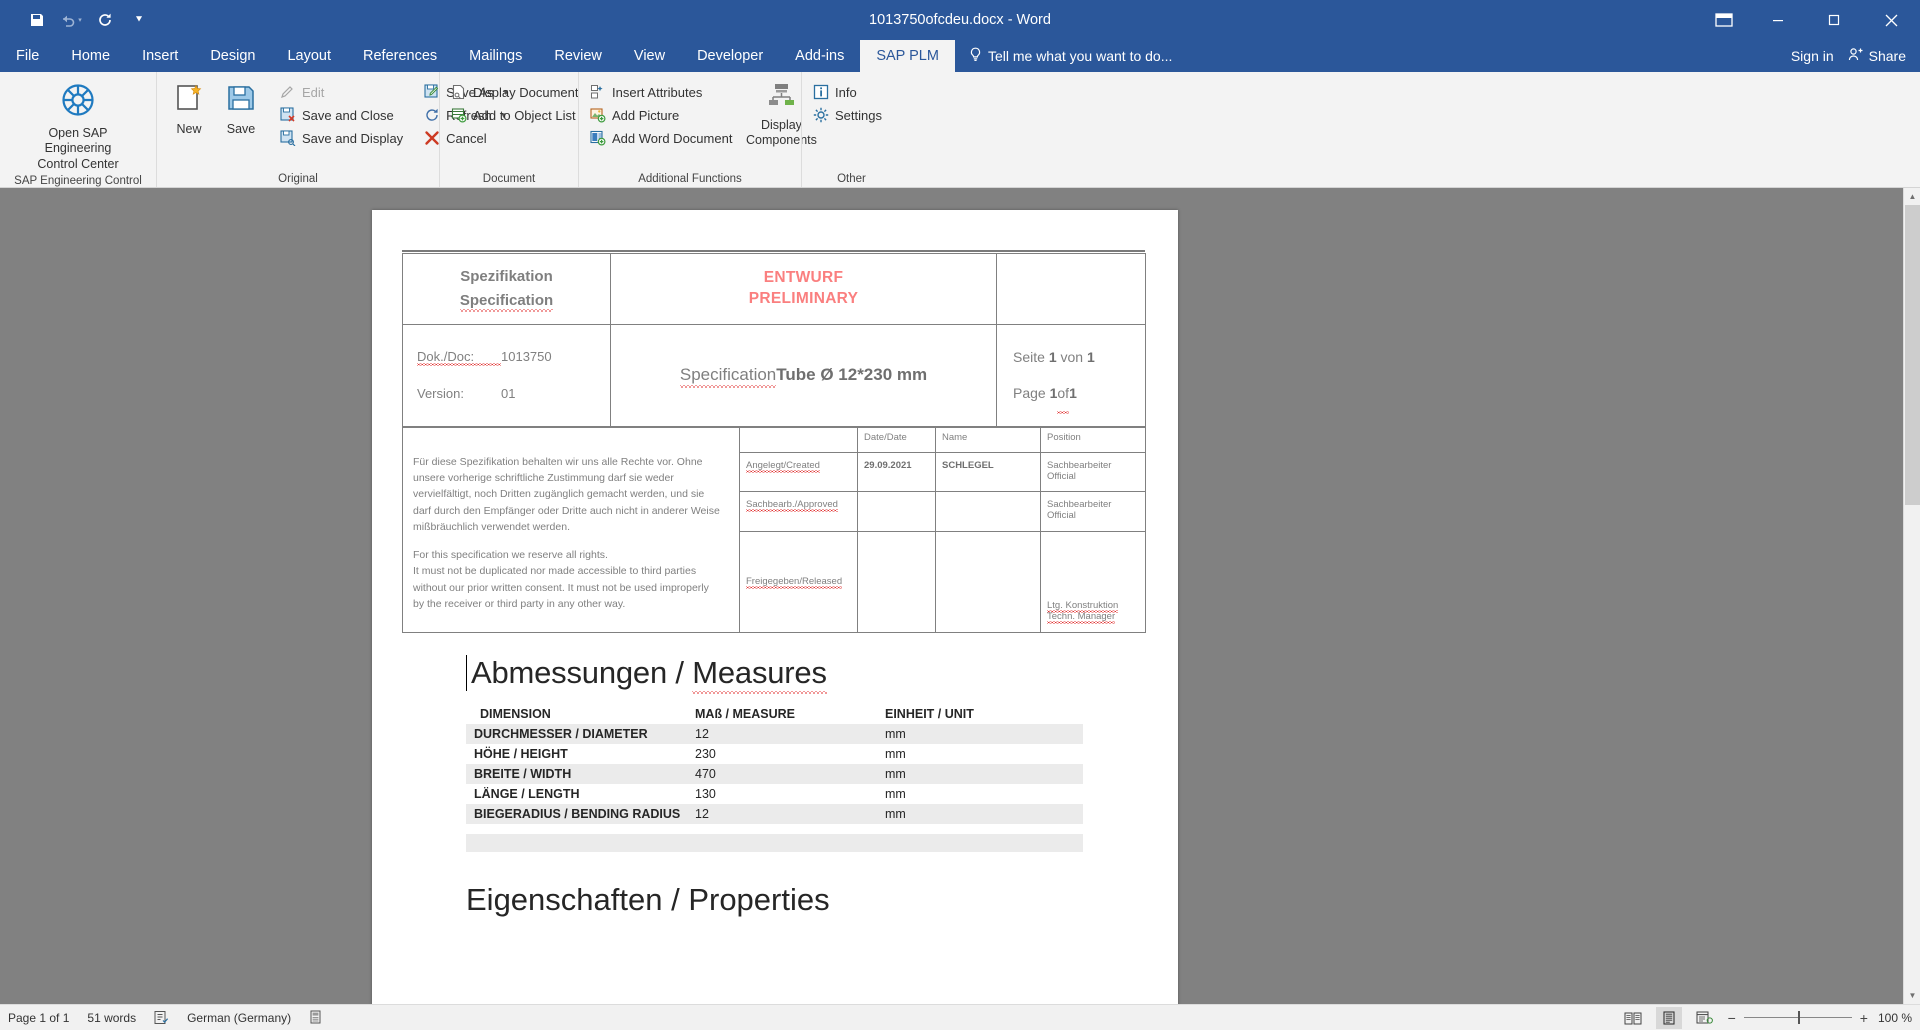 Image resolution: width=1920 pixels, height=1030 pixels. I want to click on cancel-icon, so click(431, 138).